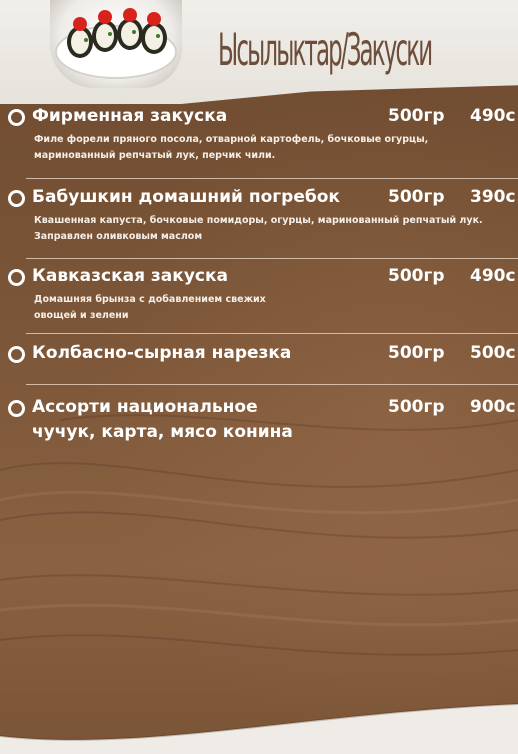  What do you see at coordinates (162, 353) in the screenshot?
I see `item-name: Колбасно-сырная нарезка` at bounding box center [162, 353].